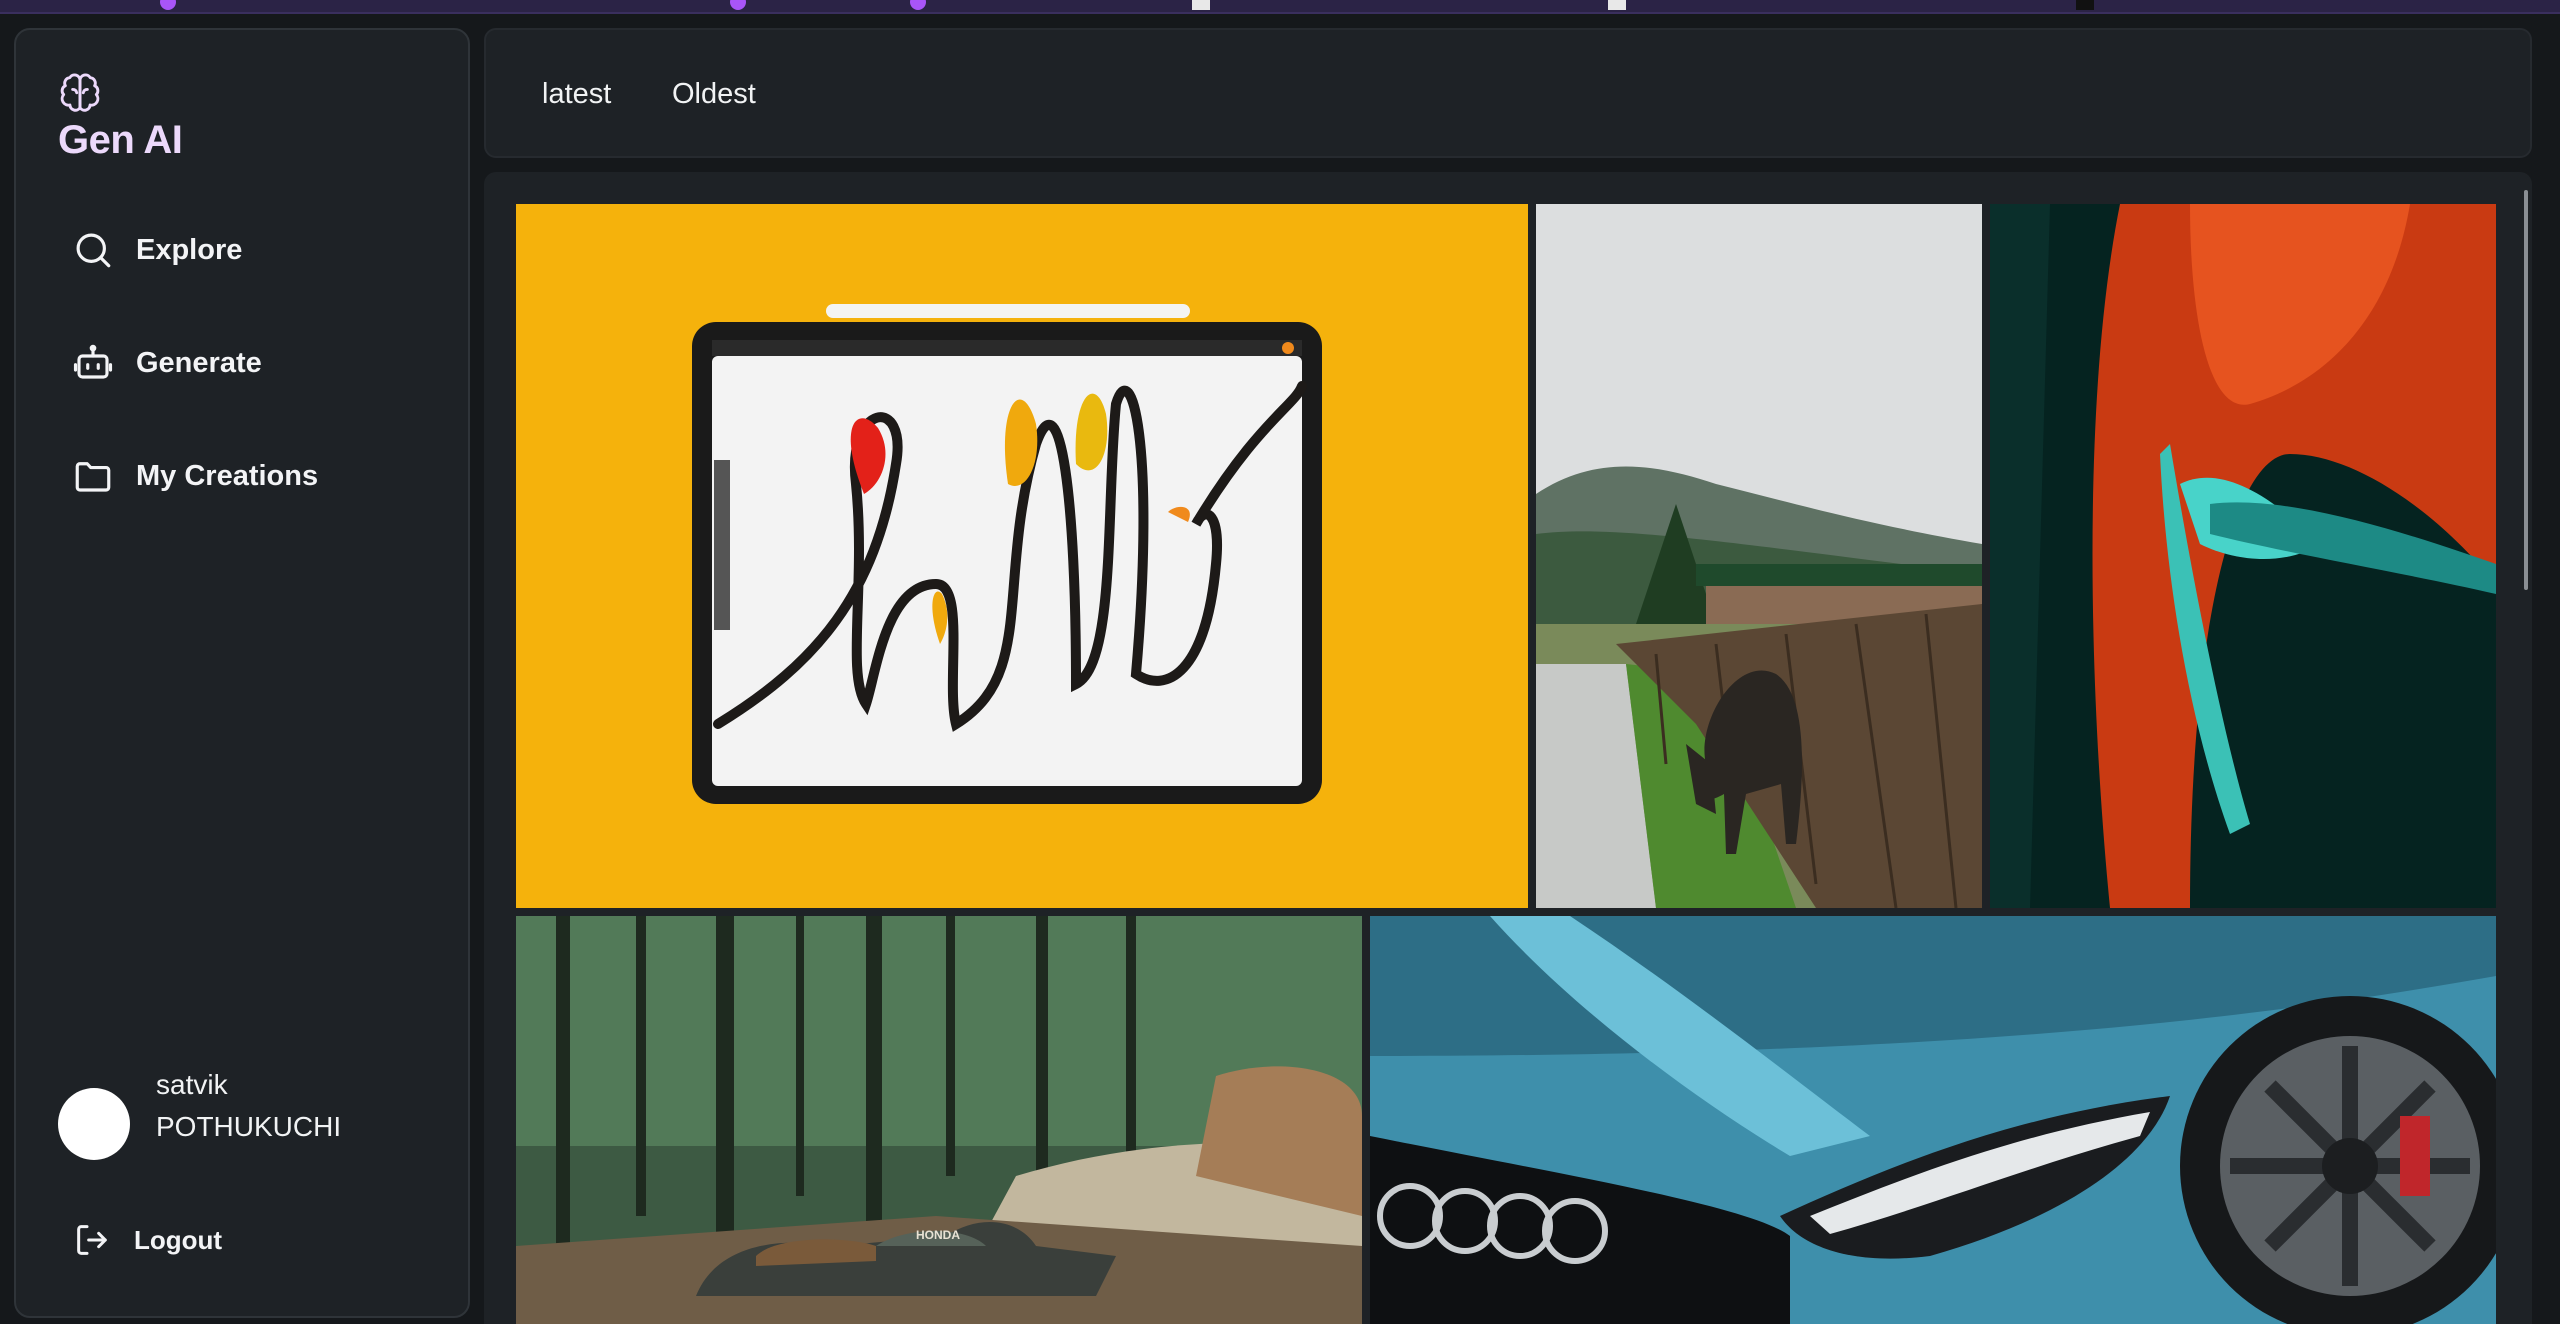 The height and width of the screenshot is (1324, 2560). I want to click on nav-explore-label: Explore, so click(189, 249).